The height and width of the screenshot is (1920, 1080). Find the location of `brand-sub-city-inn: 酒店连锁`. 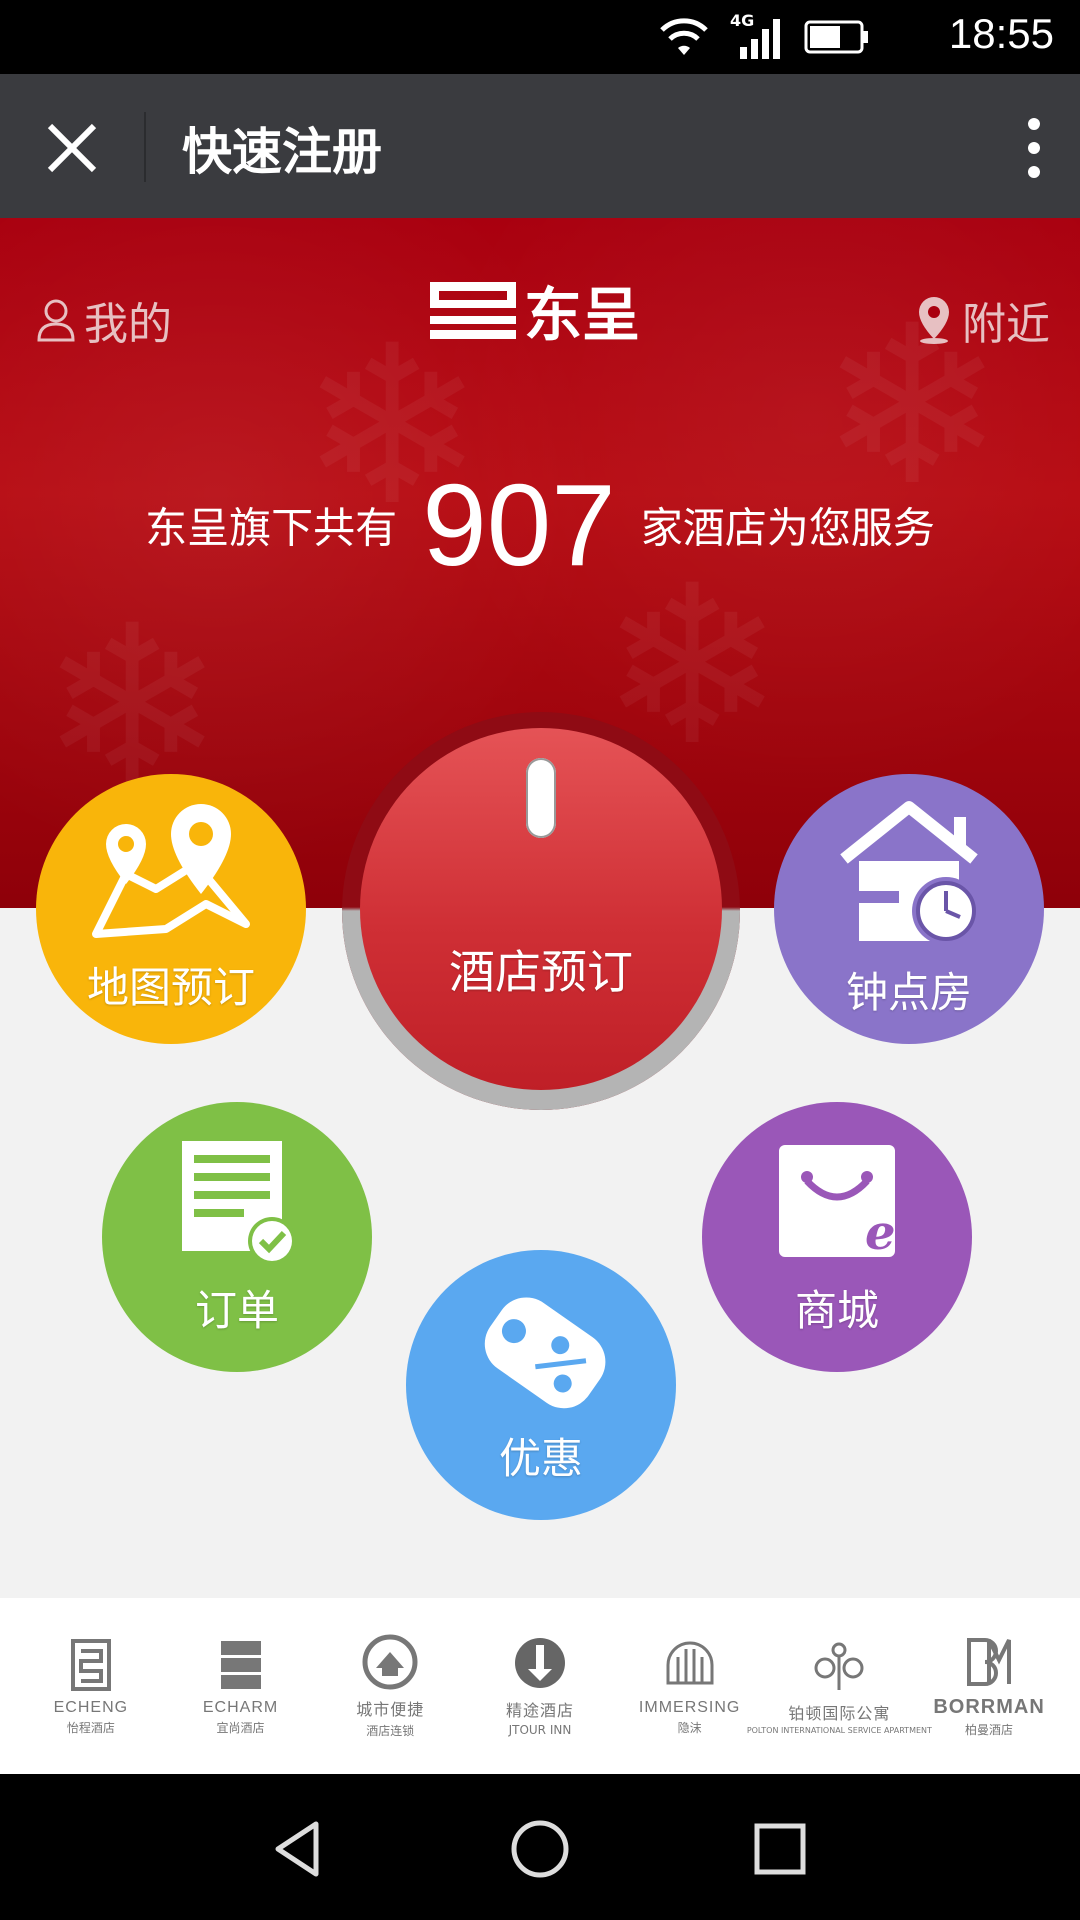

brand-sub-city-inn: 酒店连锁 is located at coordinates (390, 1730).